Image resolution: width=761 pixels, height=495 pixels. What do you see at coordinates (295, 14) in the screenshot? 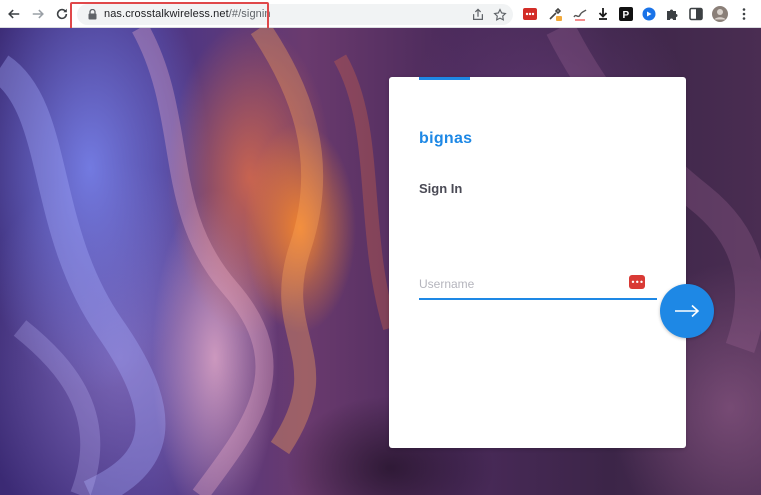
I see `address-bar: nas.crosstalkwireless.net/#/signin` at bounding box center [295, 14].